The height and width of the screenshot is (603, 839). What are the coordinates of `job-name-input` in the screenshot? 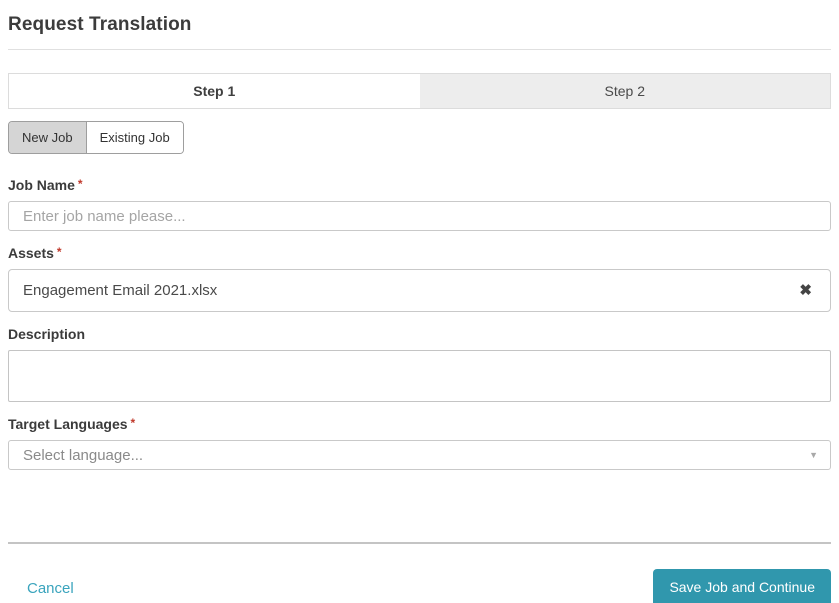 It's located at (419, 216).